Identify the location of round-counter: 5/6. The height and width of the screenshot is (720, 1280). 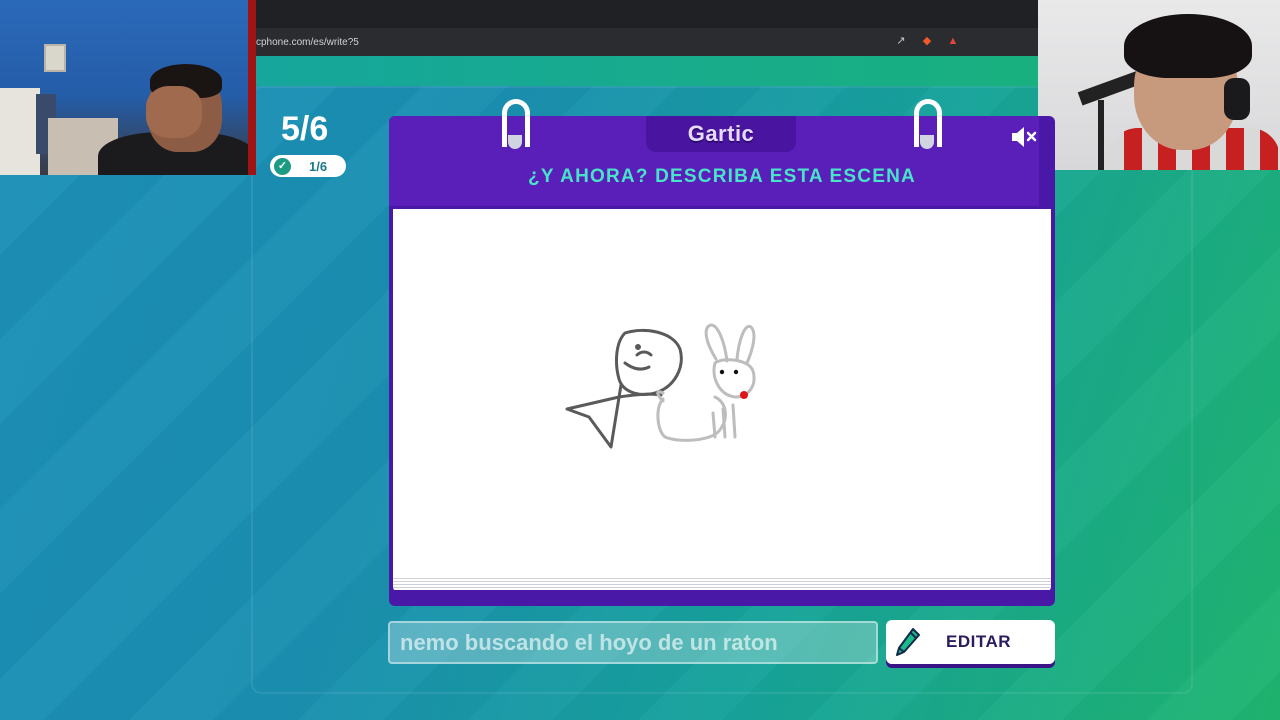
(305, 129).